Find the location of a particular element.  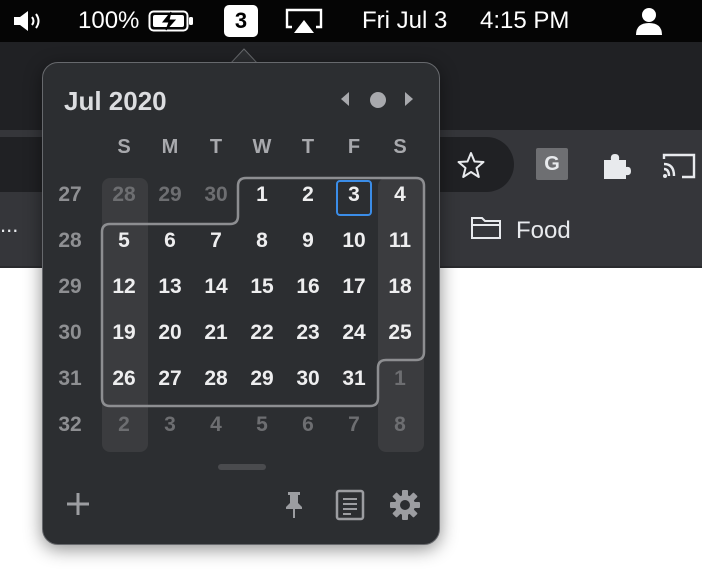

day-cell-other-month: 5 is located at coordinates (262, 425).